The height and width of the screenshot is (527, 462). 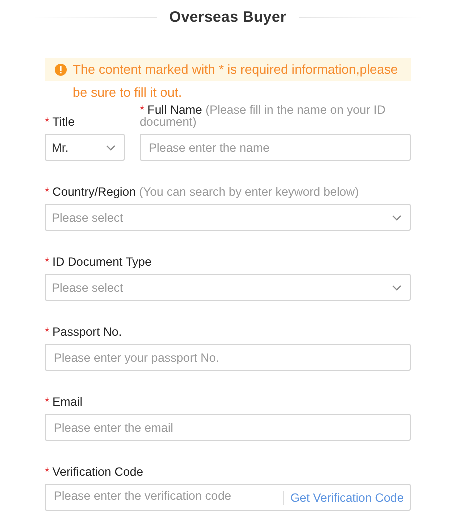 I want to click on exclamation-icon, so click(x=61, y=70).